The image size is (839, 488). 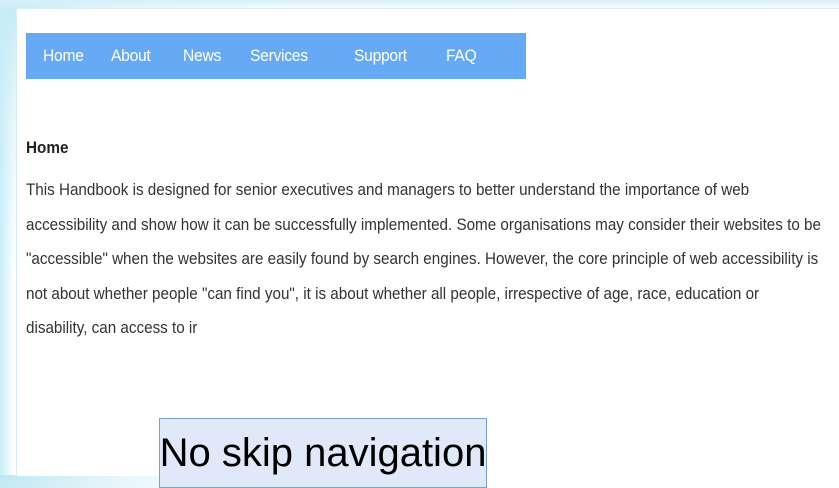 What do you see at coordinates (464, 56) in the screenshot?
I see `nav-link-faq: FAQ` at bounding box center [464, 56].